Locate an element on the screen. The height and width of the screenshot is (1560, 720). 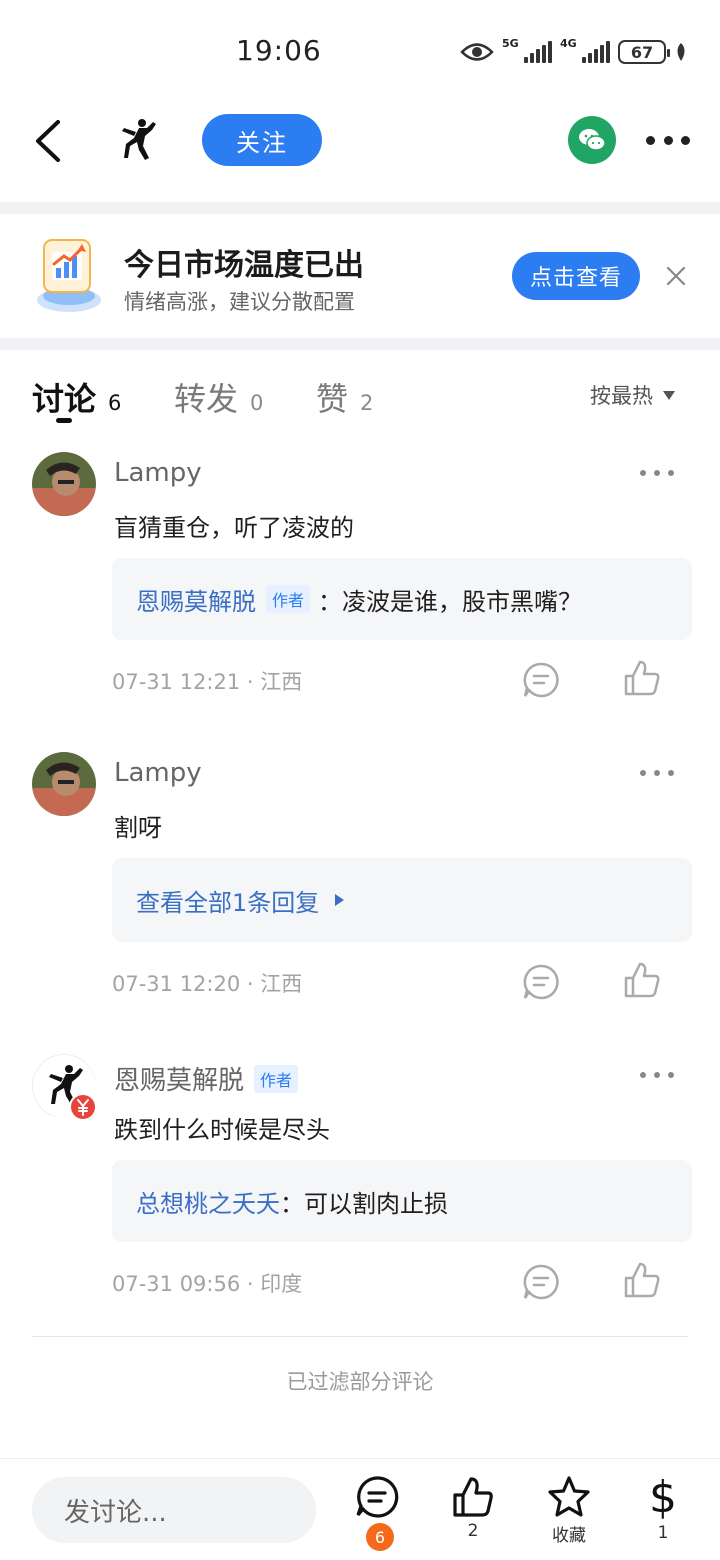
comment-meta: 07-31 12:20 · 江西 is located at coordinates (207, 984).